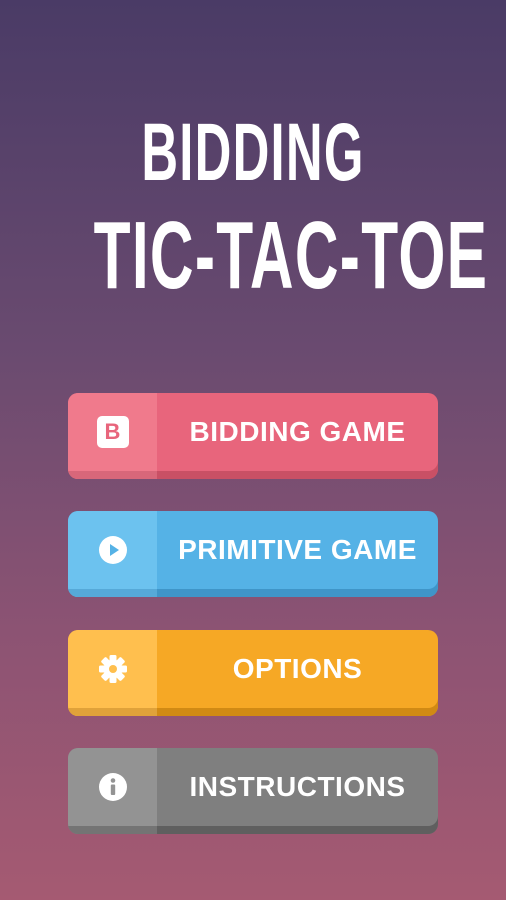 The width and height of the screenshot is (506, 900). I want to click on instructions-icon-box, so click(112, 791).